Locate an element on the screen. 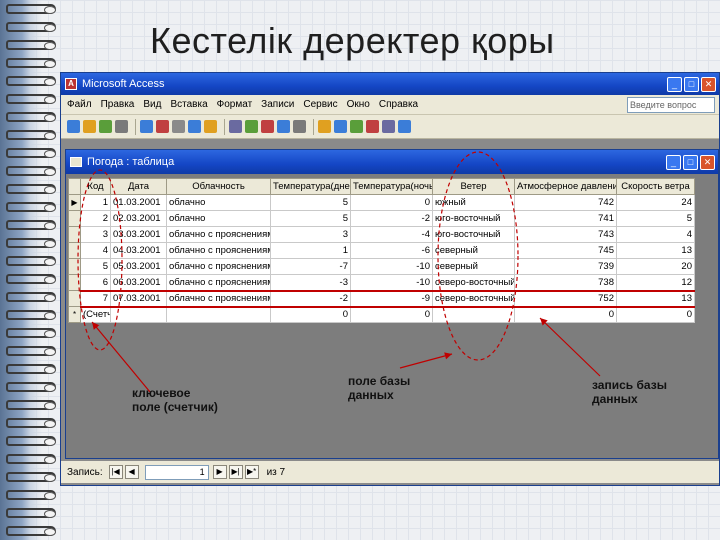  table-cell: 742 is located at coordinates (565, 202).